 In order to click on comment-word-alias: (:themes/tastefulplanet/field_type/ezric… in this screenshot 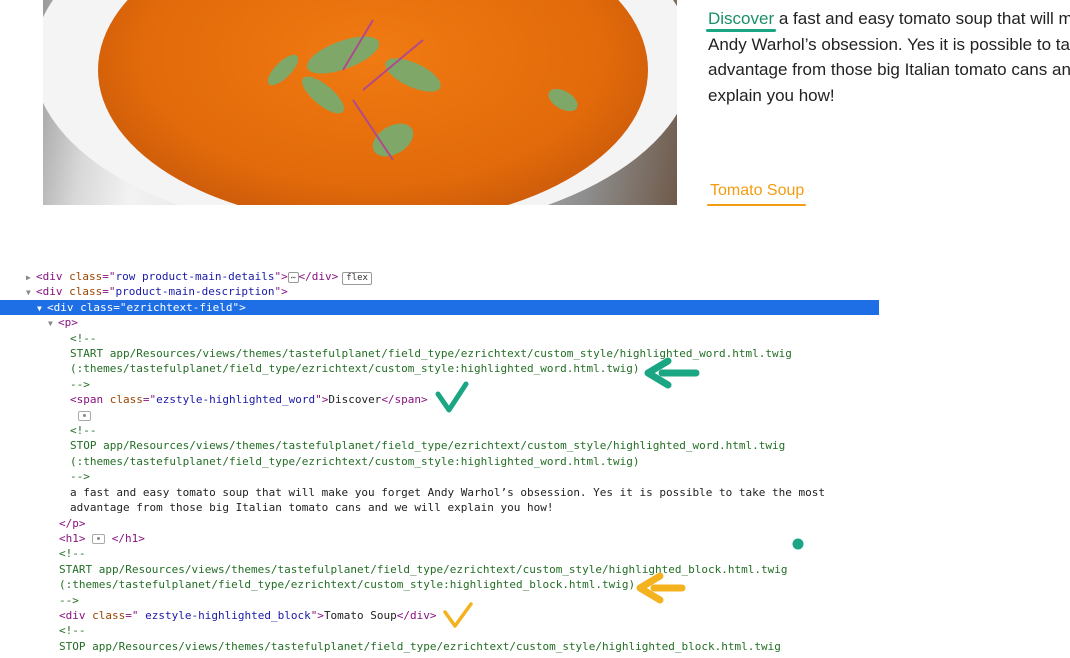, I will do `click(355, 368)`.